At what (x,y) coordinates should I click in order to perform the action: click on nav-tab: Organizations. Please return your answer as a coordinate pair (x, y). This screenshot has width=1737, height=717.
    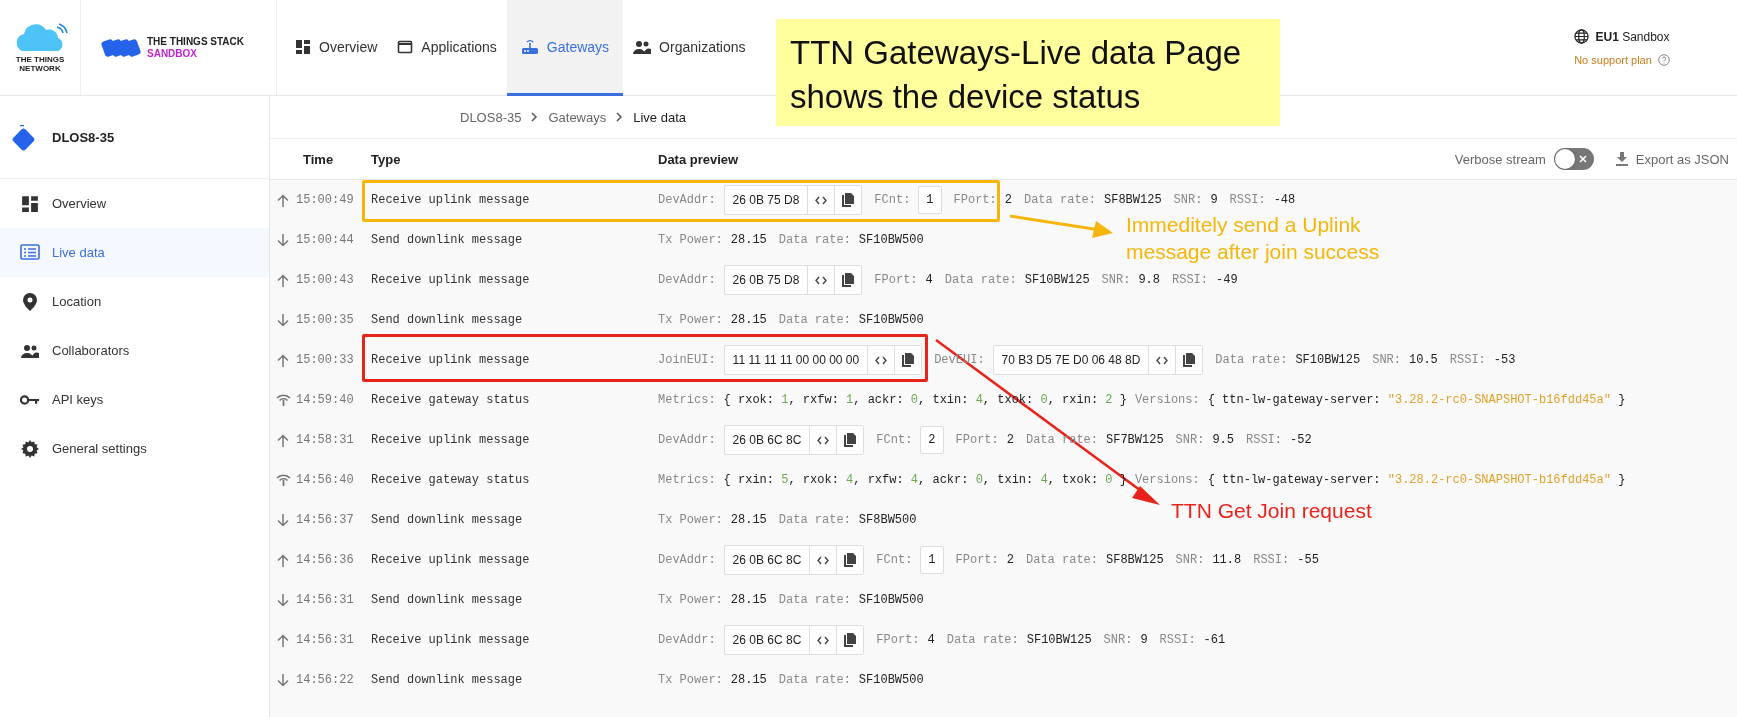
    Looking at the image, I should click on (689, 48).